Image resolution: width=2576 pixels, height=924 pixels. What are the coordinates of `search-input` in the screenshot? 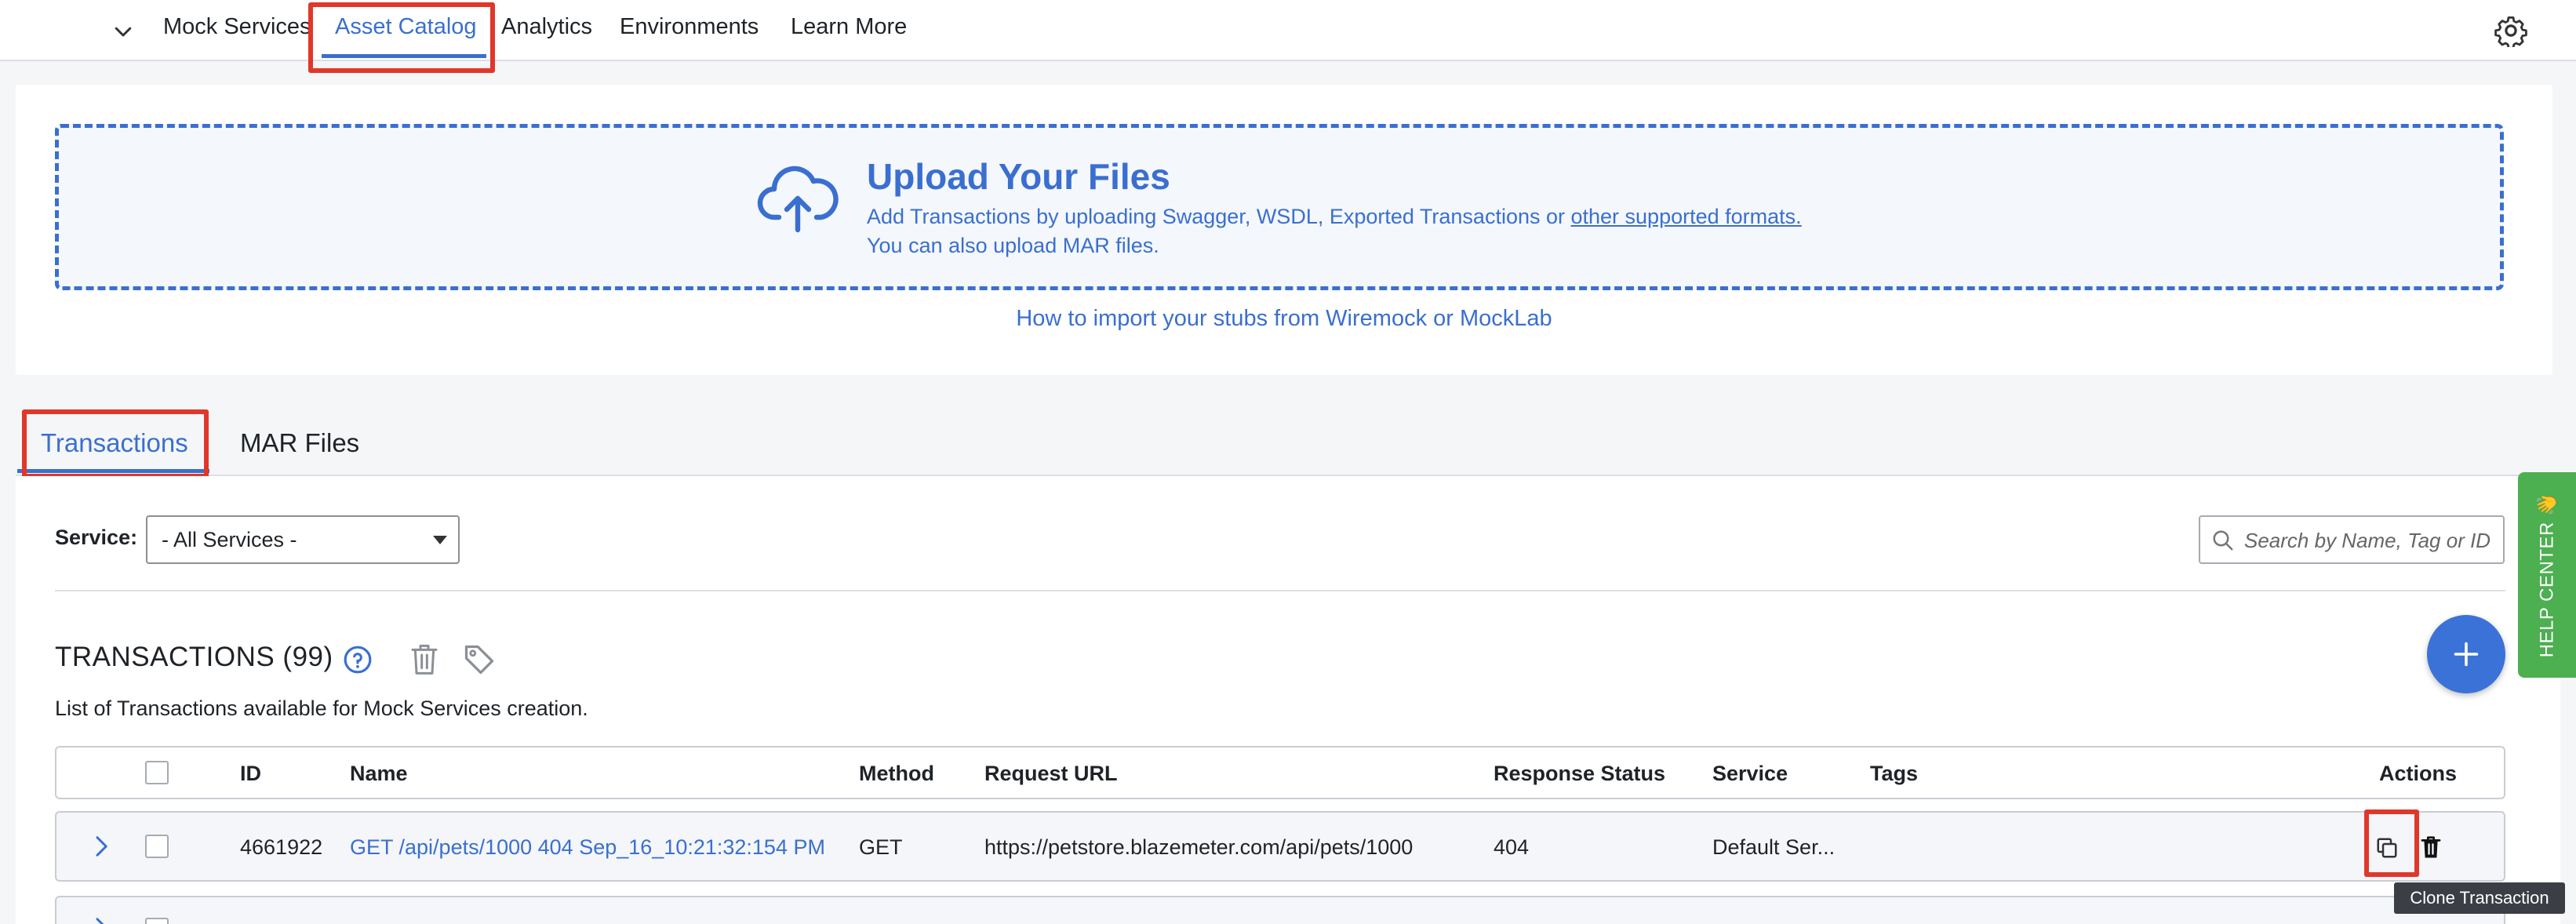 It's located at (2372, 540).